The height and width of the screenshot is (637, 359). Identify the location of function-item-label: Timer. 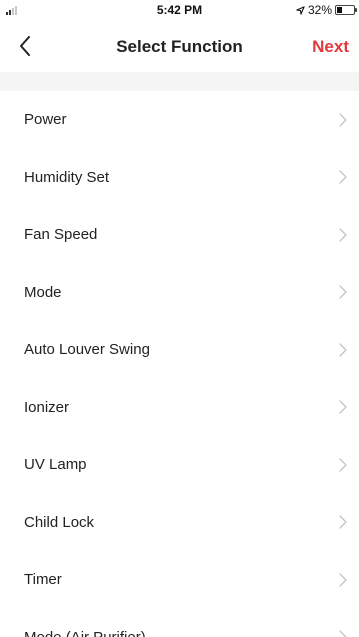
(43, 580).